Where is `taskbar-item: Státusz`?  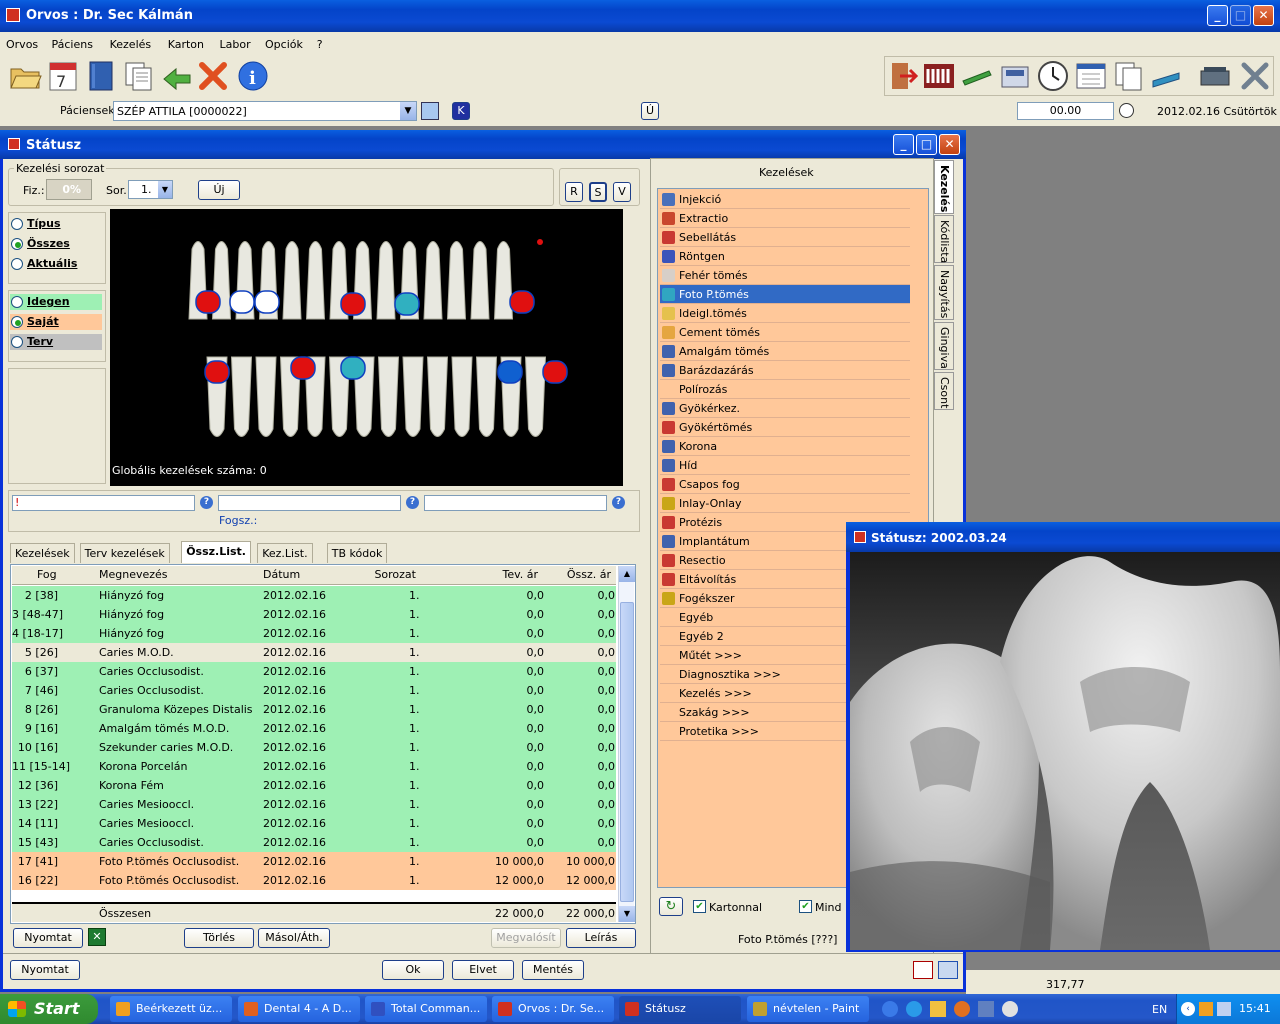 taskbar-item: Státusz is located at coordinates (680, 1009).